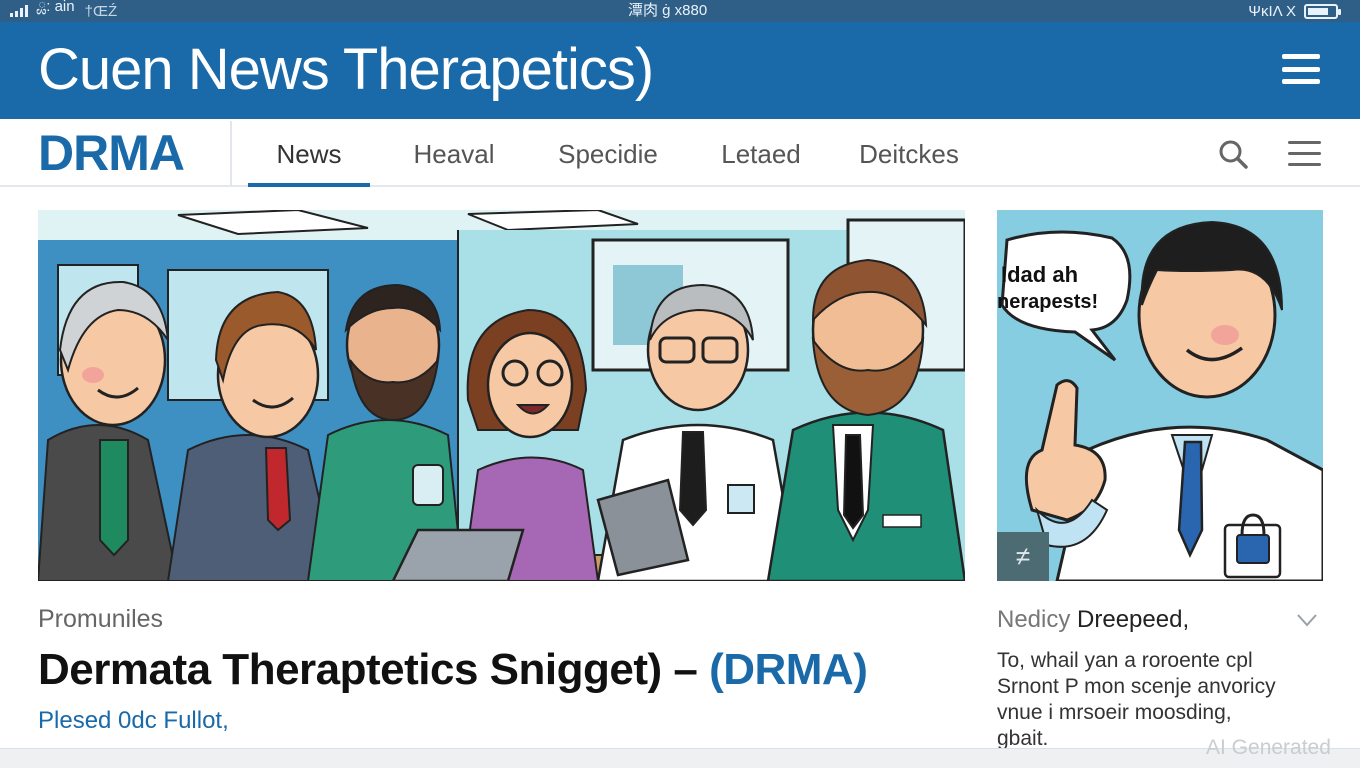  I want to click on side-illustration: Idad ah nerapests!, so click(1160, 395).